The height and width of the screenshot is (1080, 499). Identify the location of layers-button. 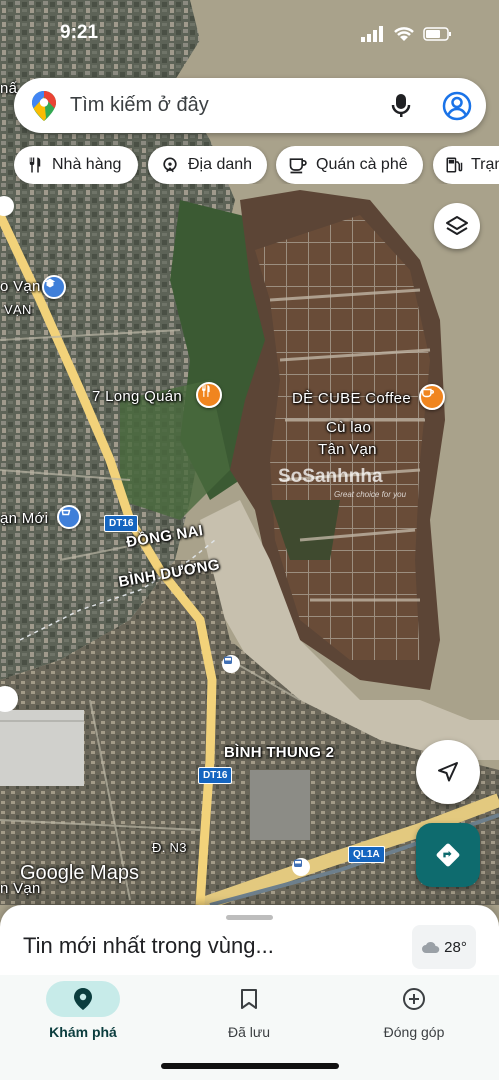
(457, 226).